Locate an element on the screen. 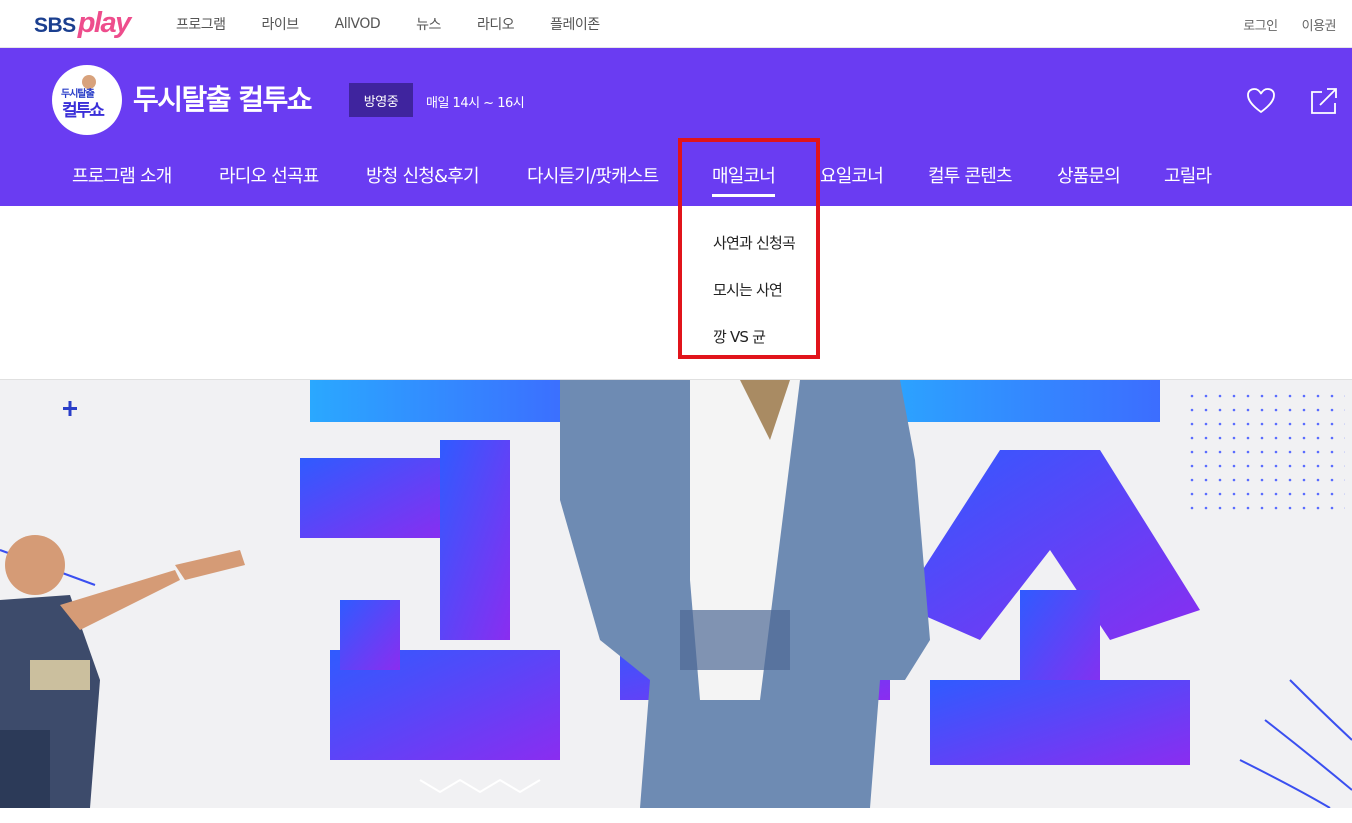 Image resolution: width=1352 pixels, height=823 pixels. top-nav-live: 라이브 is located at coordinates (281, 24).